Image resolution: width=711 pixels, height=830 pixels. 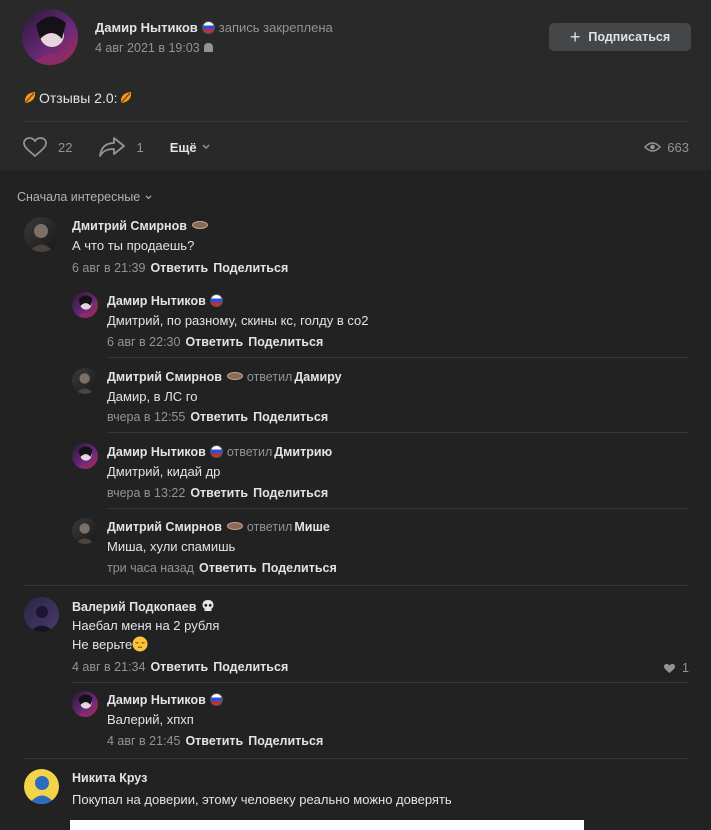 I want to click on sort-dropdown: Сначала интересные, so click(x=85, y=197).